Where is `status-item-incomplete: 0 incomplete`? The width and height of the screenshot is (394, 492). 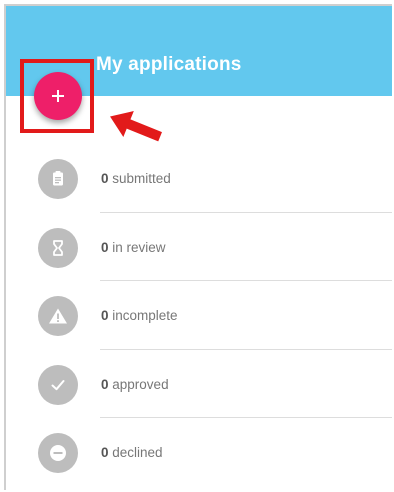 status-item-incomplete: 0 incomplete is located at coordinates (199, 315).